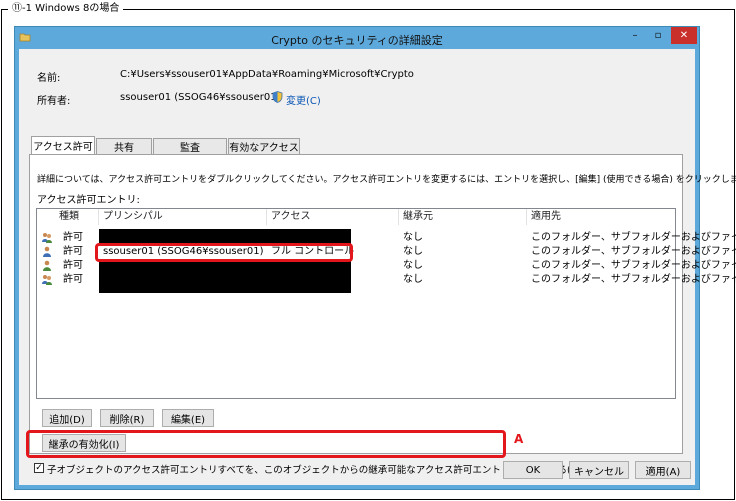 Image resolution: width=736 pixels, height=501 pixels. I want to click on column-principal: プリンシパル, so click(183, 217).